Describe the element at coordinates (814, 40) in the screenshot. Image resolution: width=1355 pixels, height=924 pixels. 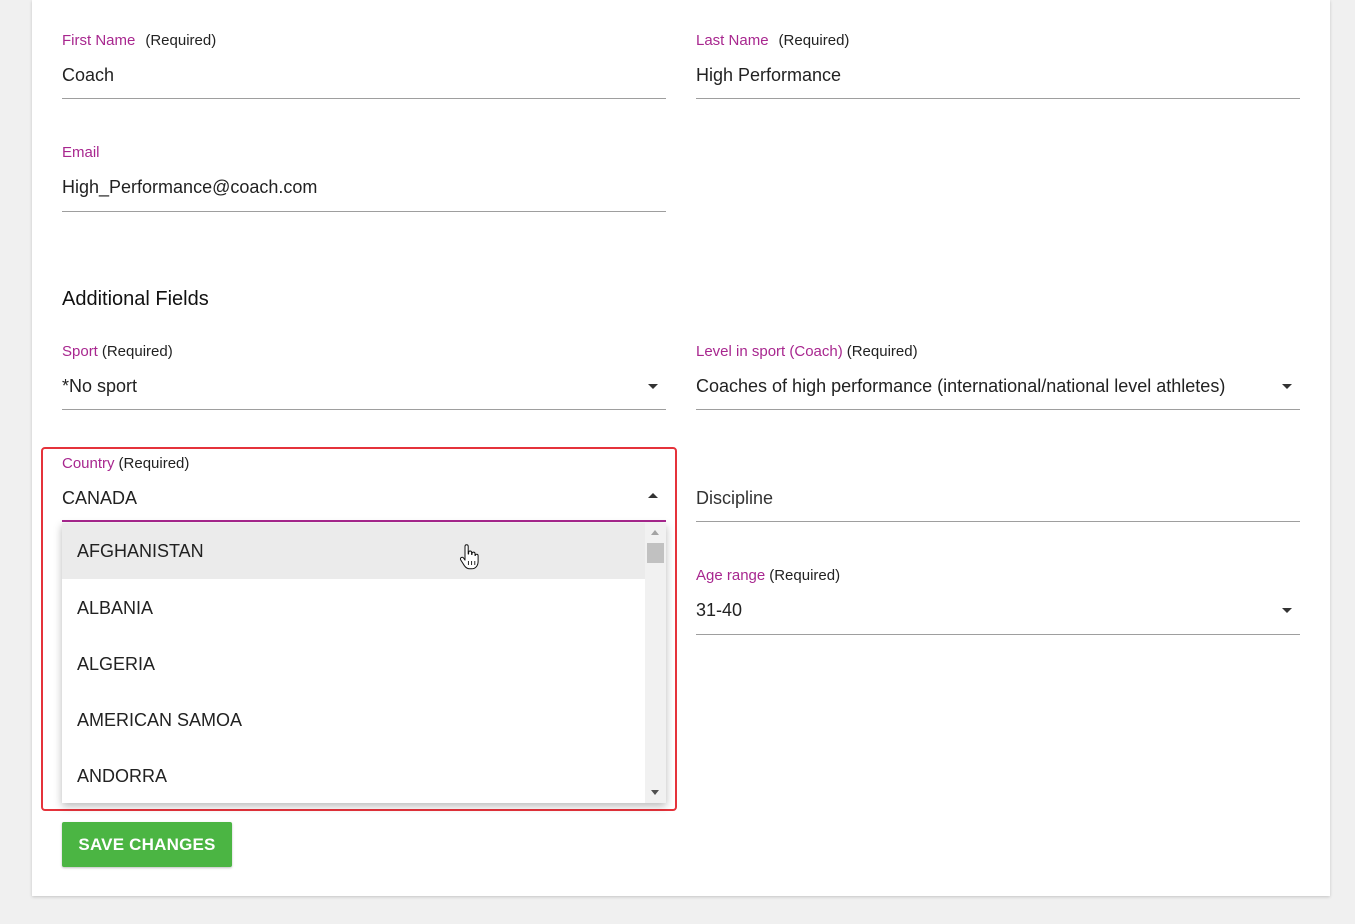
I see `last-name-required: (Required)` at that location.